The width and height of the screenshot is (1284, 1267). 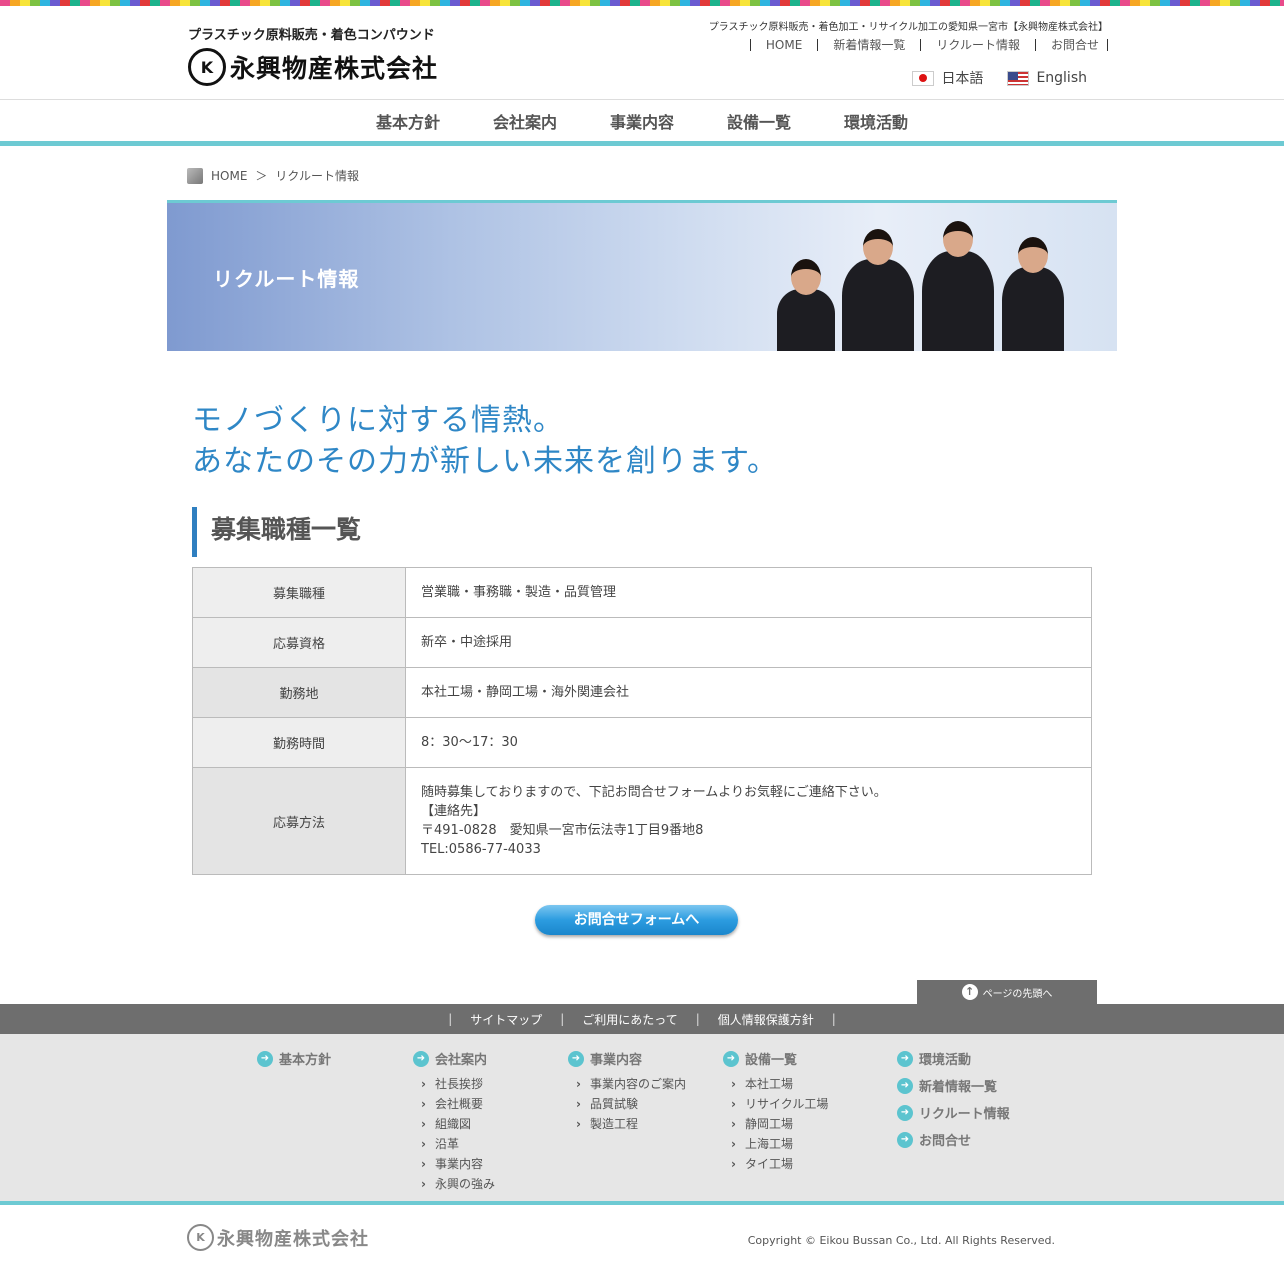 I want to click on catch-line-1: モノづくりに対する情熱。, so click(x=378, y=420).